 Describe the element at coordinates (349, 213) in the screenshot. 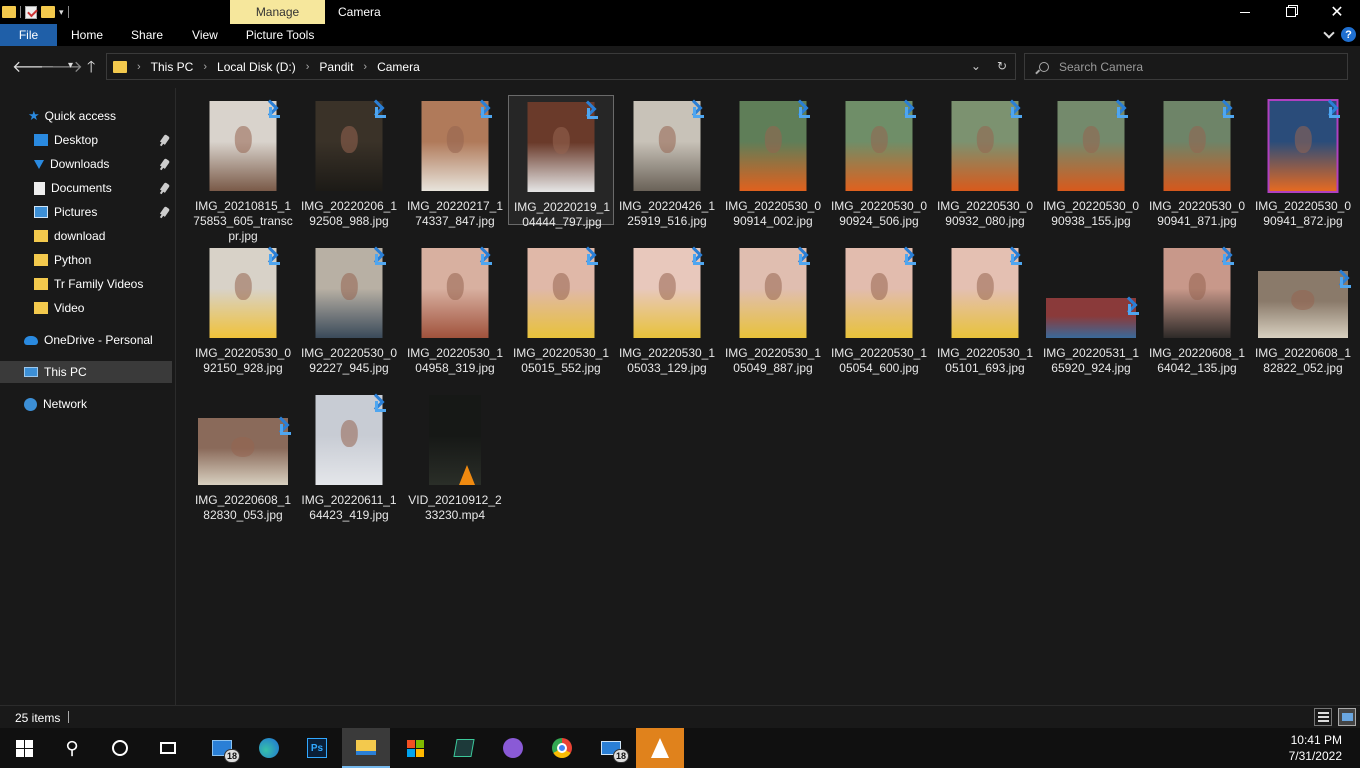

I see `file-name: IMG_20220206_192508_988.jpg` at that location.